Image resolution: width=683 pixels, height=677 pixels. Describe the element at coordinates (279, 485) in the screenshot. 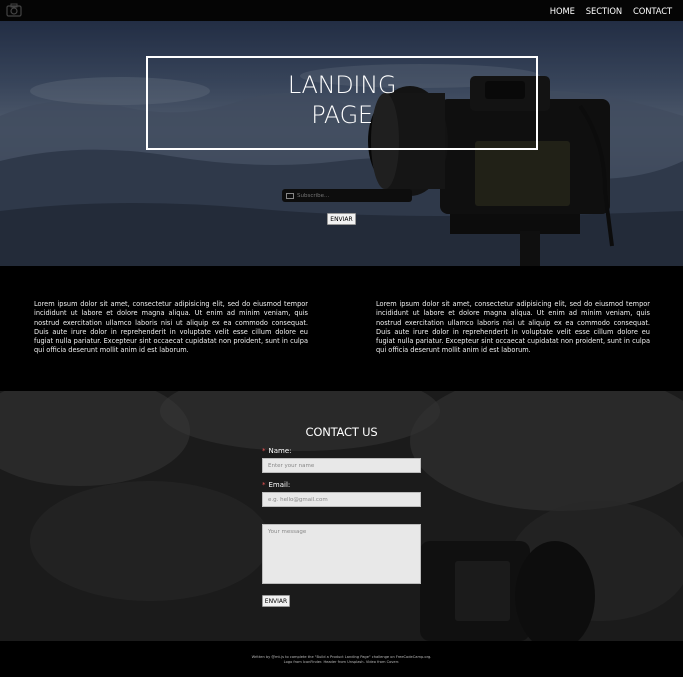

I see `email-label-text: Email:` at that location.